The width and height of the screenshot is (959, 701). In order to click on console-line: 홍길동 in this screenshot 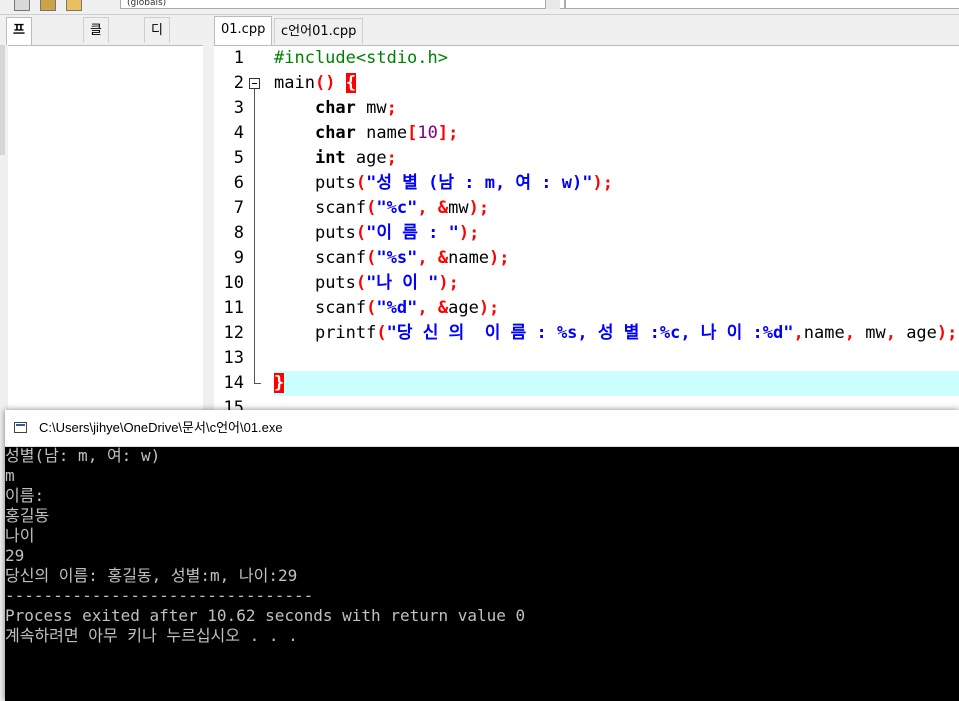, I will do `click(27, 515)`.